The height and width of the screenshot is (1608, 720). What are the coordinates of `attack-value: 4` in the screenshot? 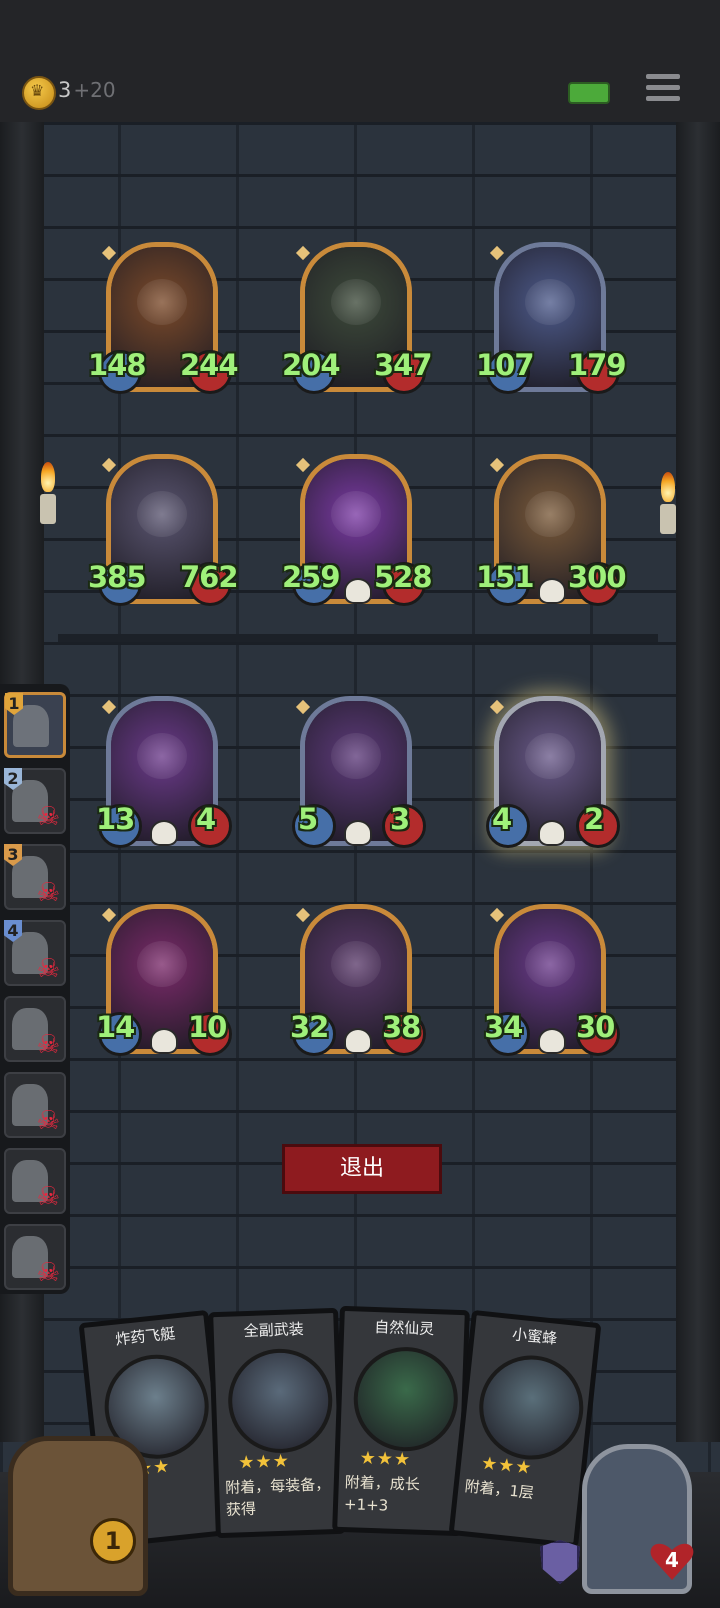 It's located at (502, 819).